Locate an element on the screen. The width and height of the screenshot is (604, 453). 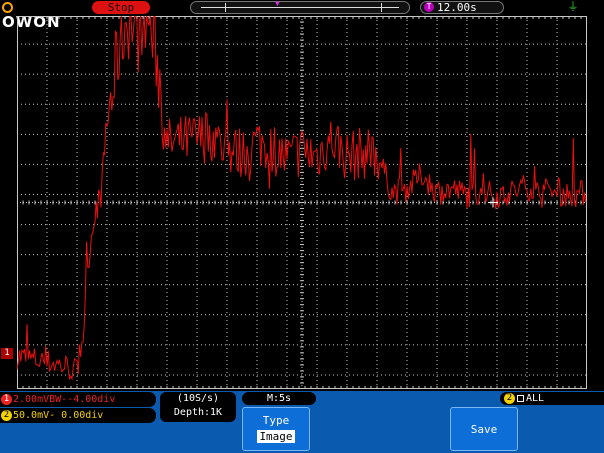
save-button: Save is located at coordinates (484, 429).